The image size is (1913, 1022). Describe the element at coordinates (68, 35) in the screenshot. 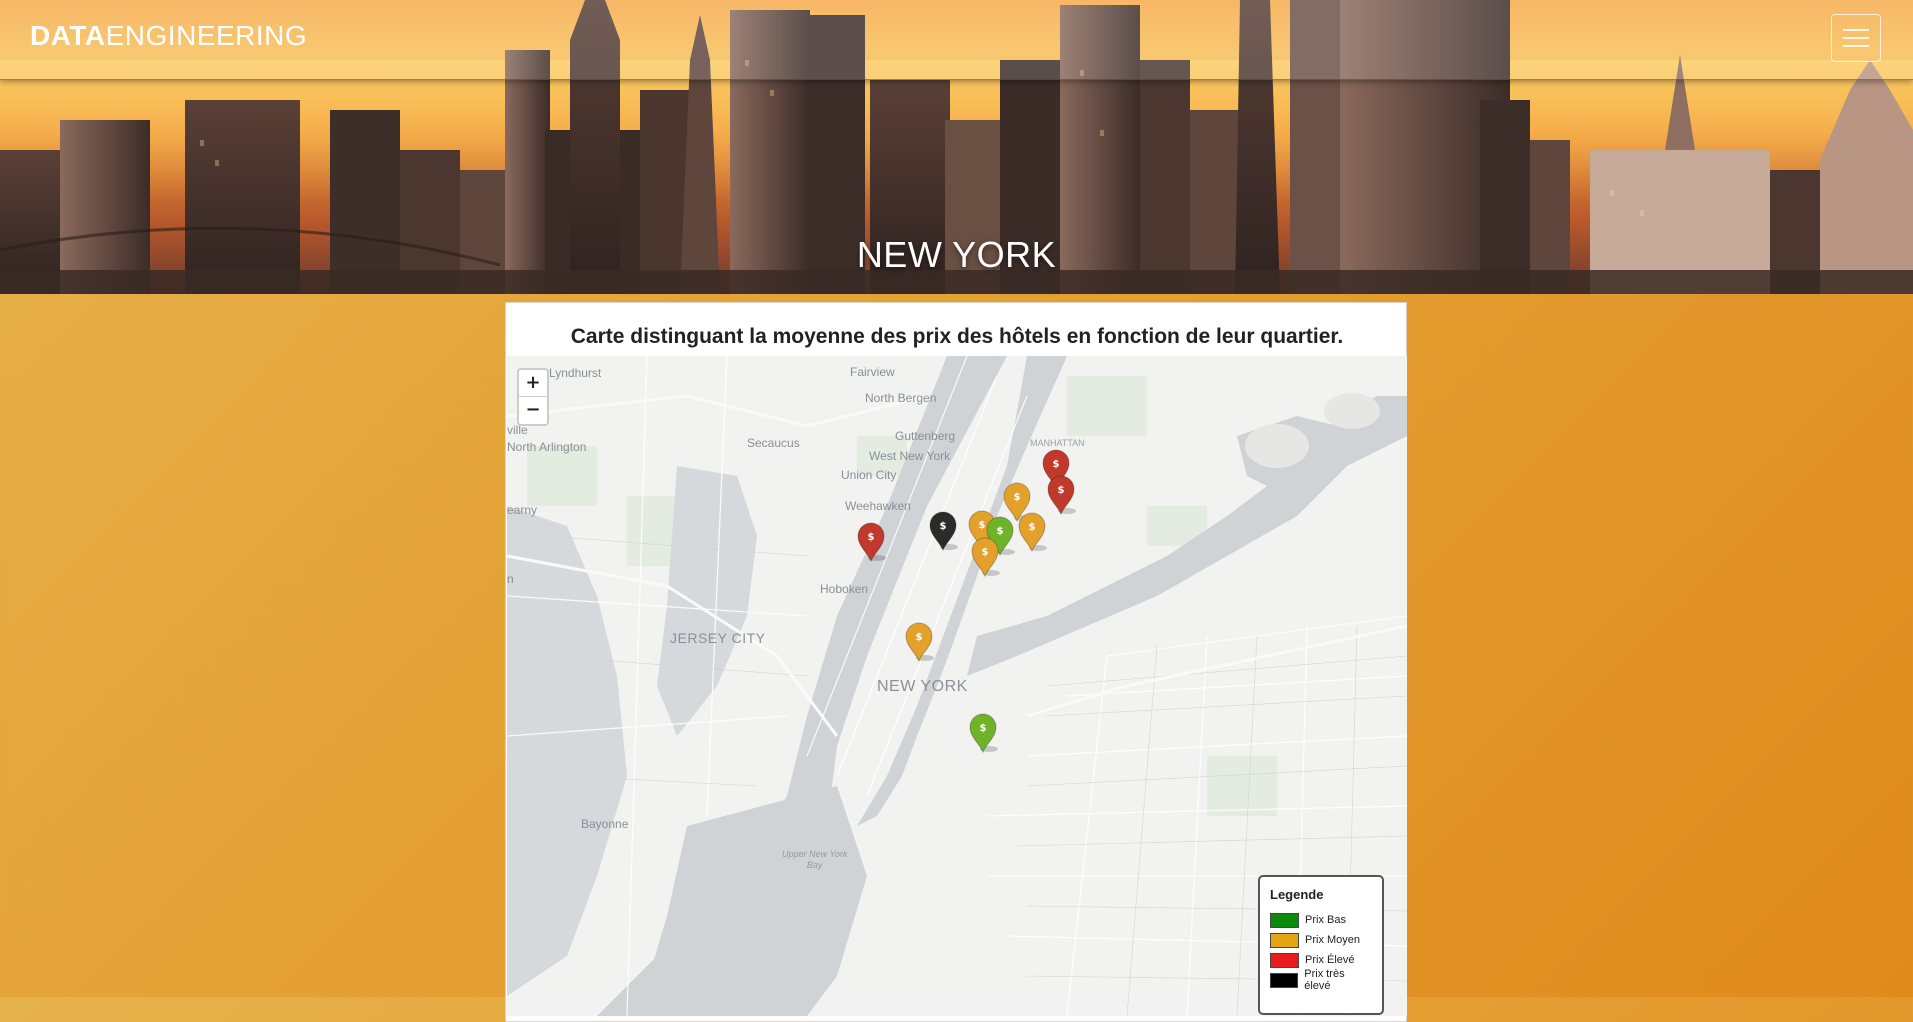

I see `brand-bold-text: DATA` at that location.